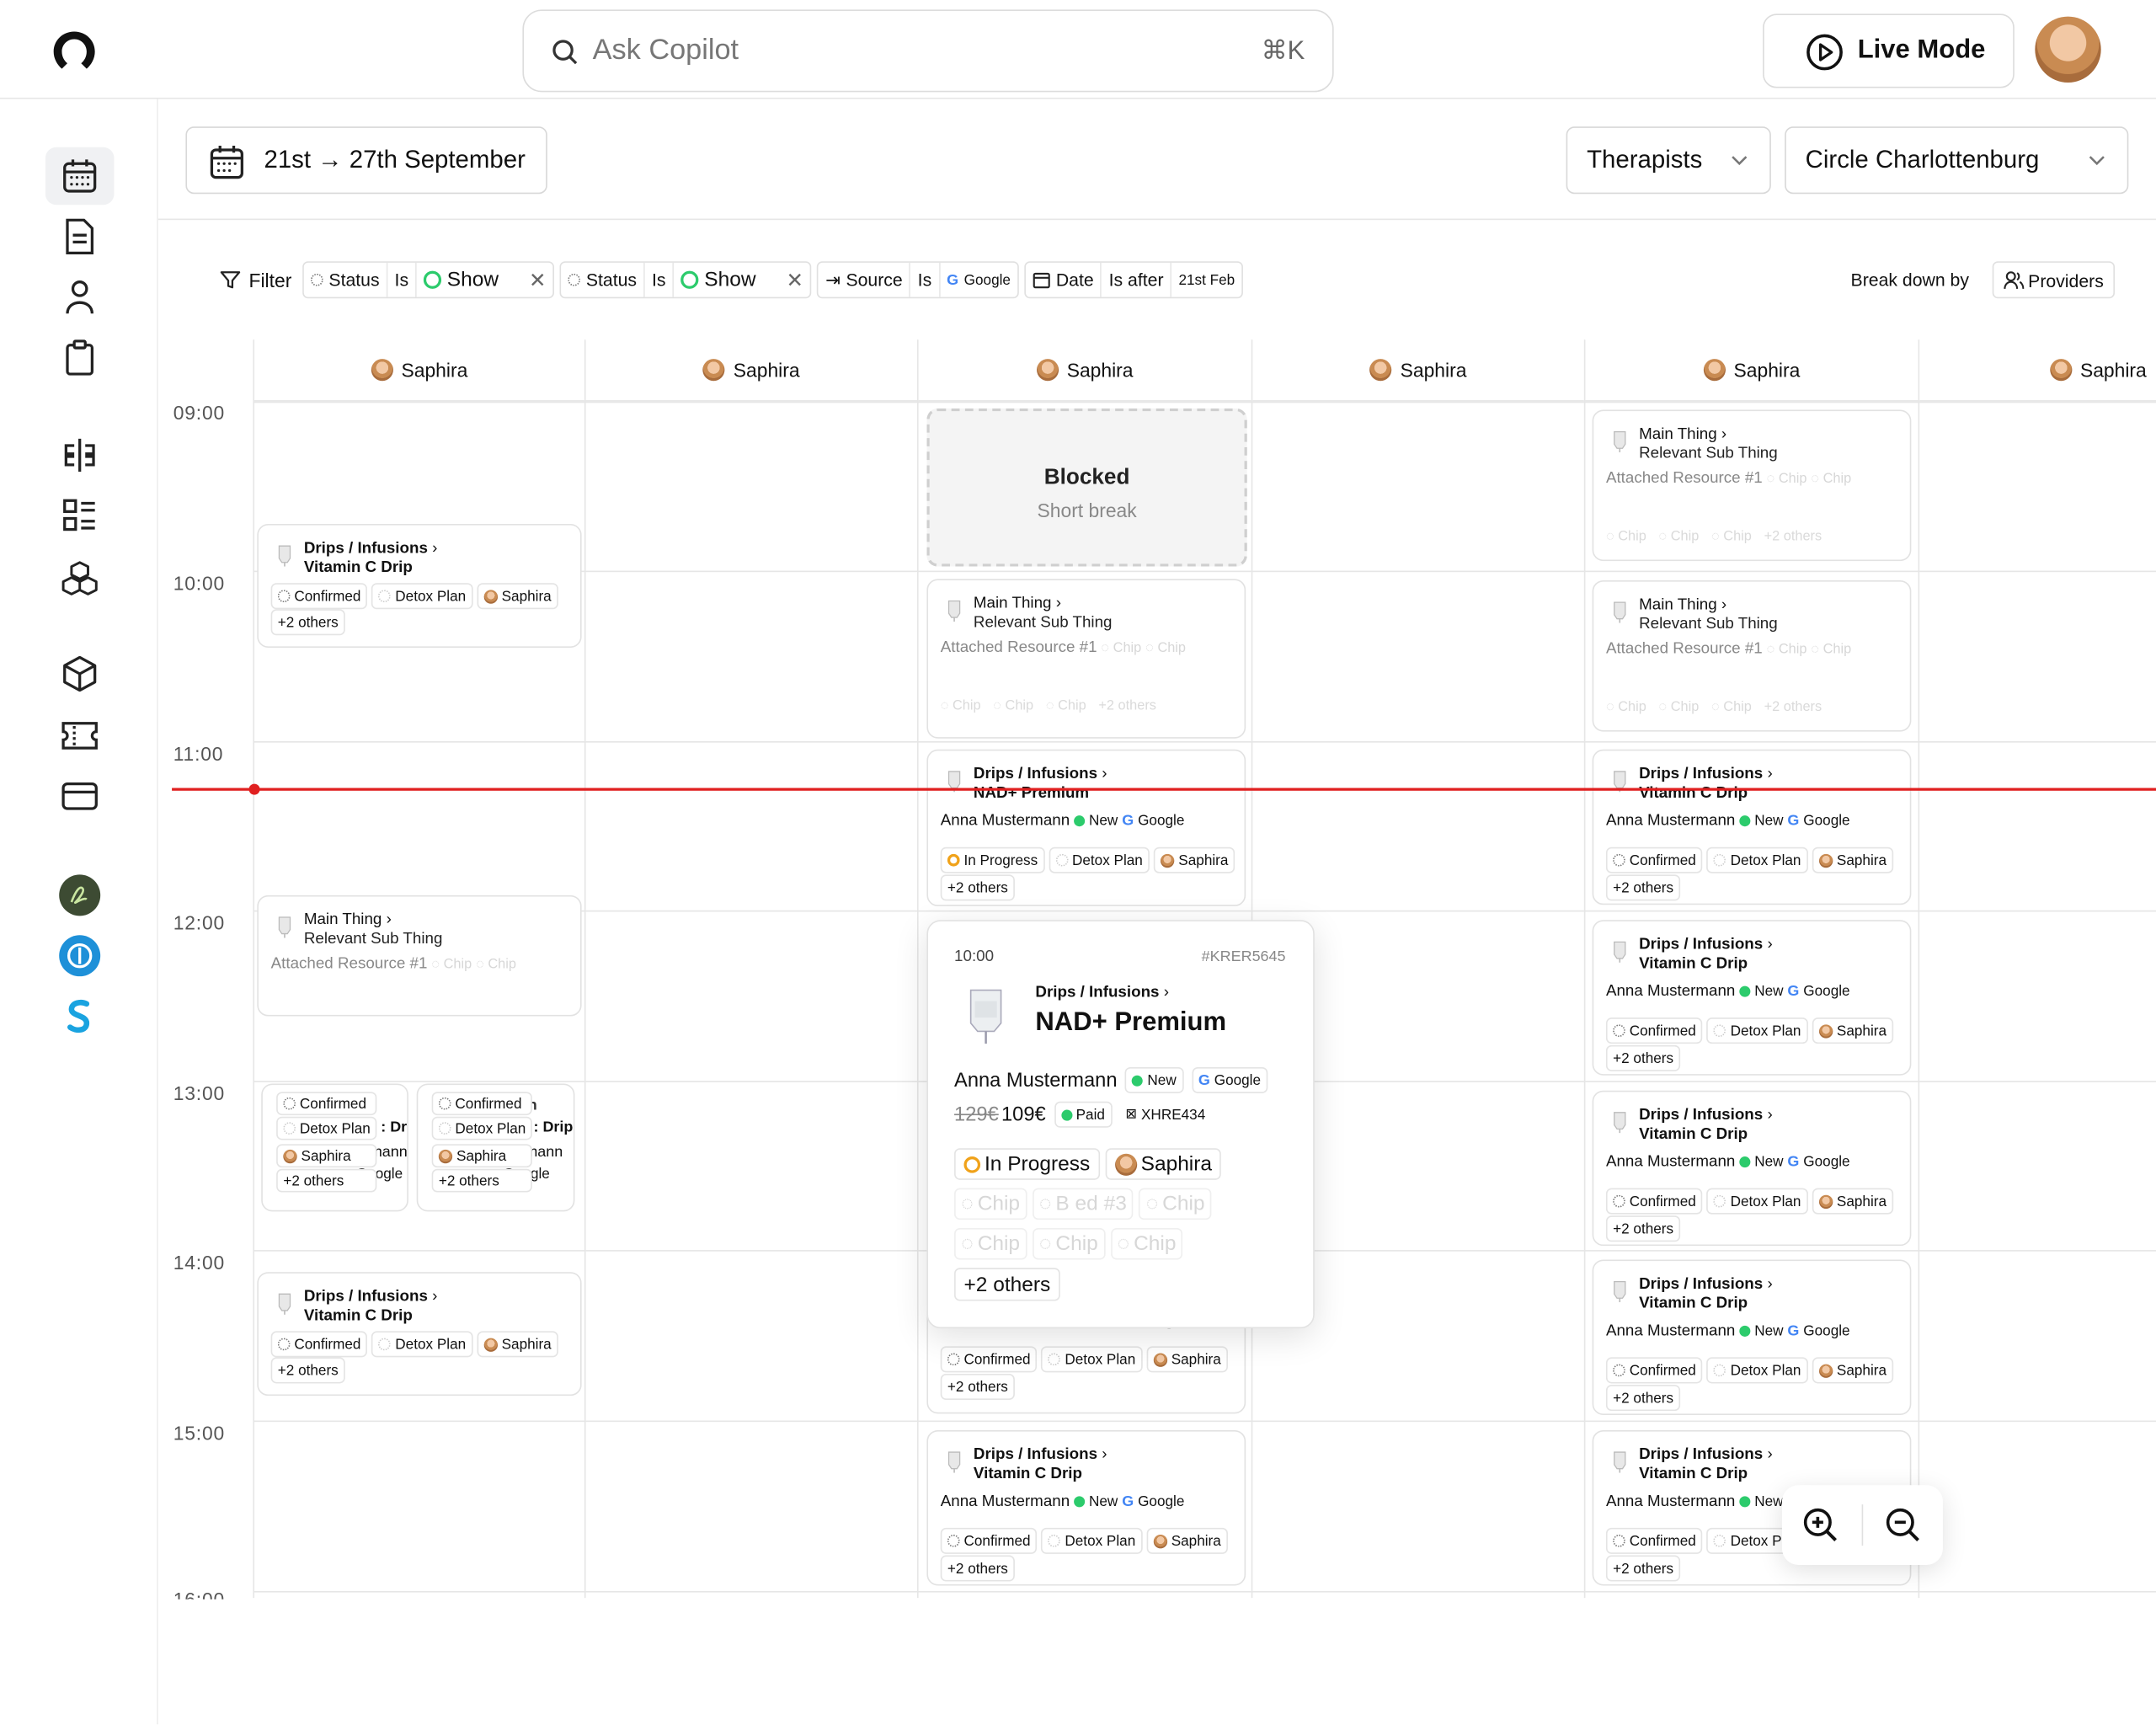  I want to click on time-label: 09:00, so click(199, 412).